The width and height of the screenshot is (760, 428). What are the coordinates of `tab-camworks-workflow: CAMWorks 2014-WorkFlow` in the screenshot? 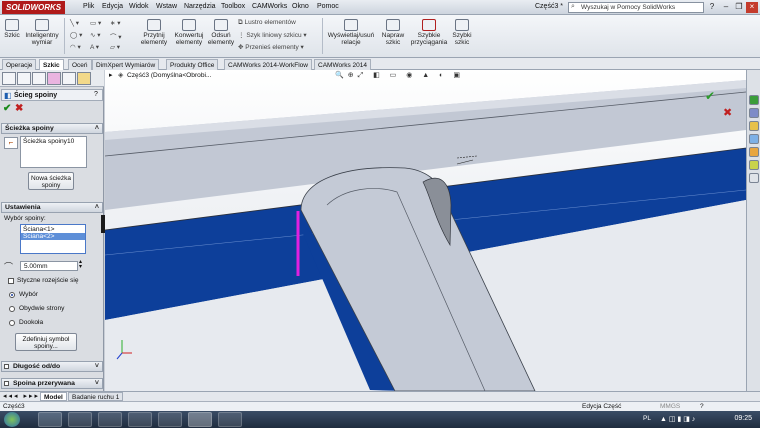 It's located at (268, 64).